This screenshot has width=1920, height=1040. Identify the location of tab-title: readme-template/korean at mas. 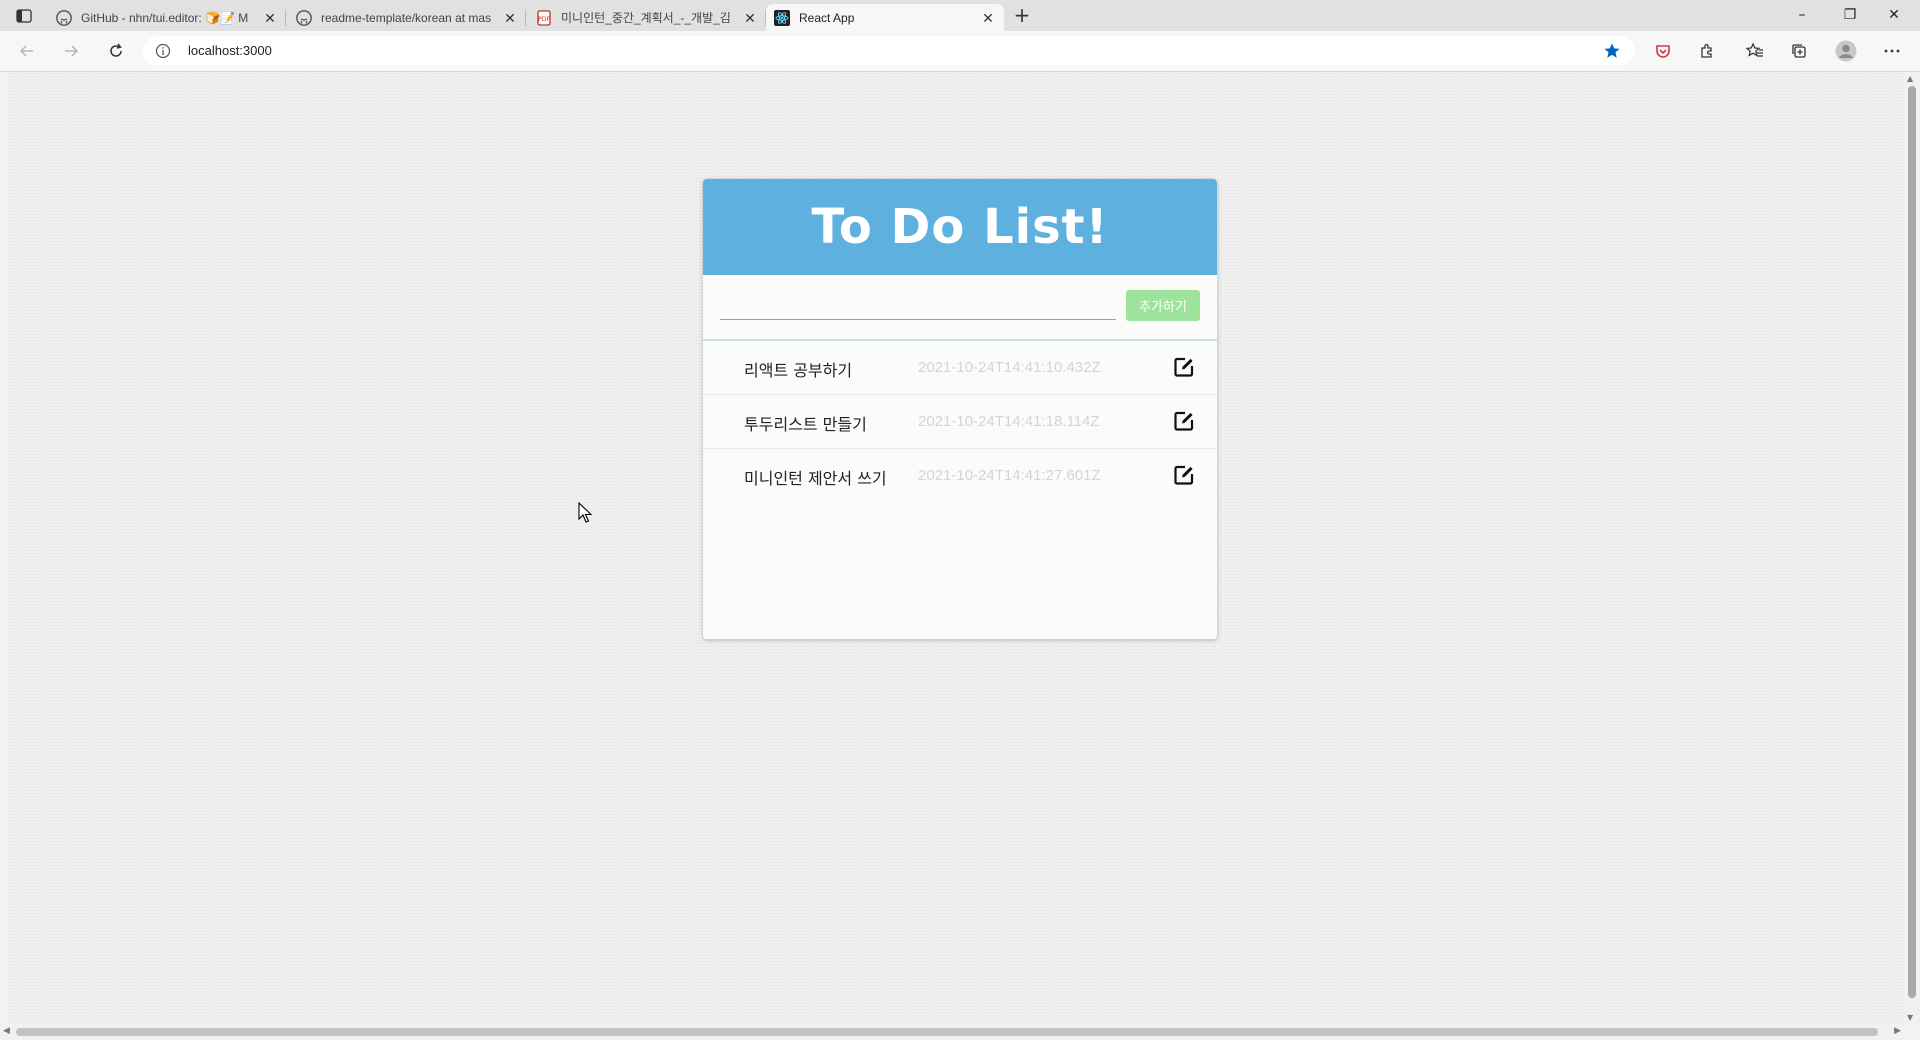
(406, 17).